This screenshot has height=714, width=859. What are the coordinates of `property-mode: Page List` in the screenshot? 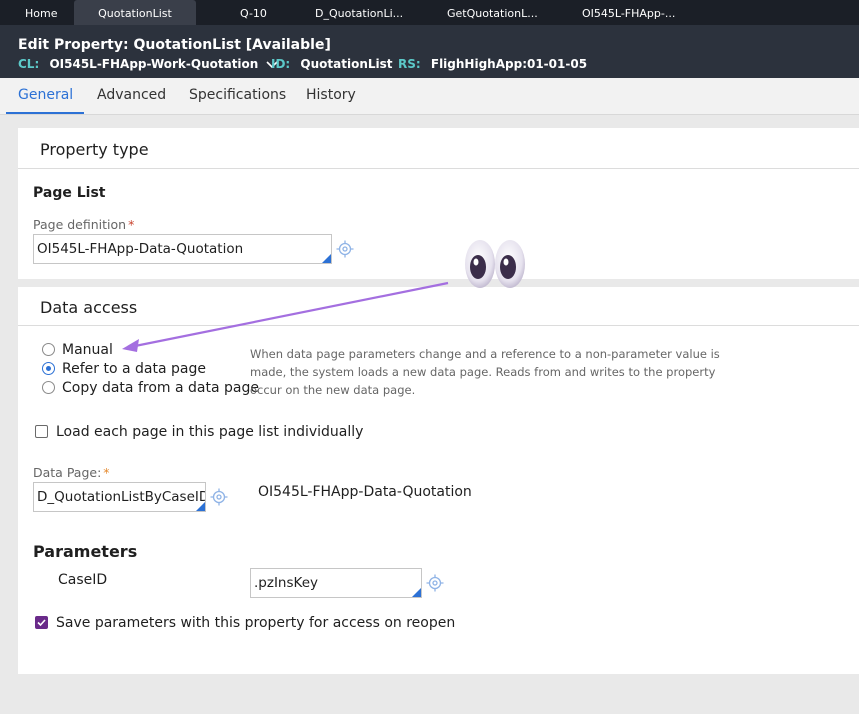 It's located at (69, 193).